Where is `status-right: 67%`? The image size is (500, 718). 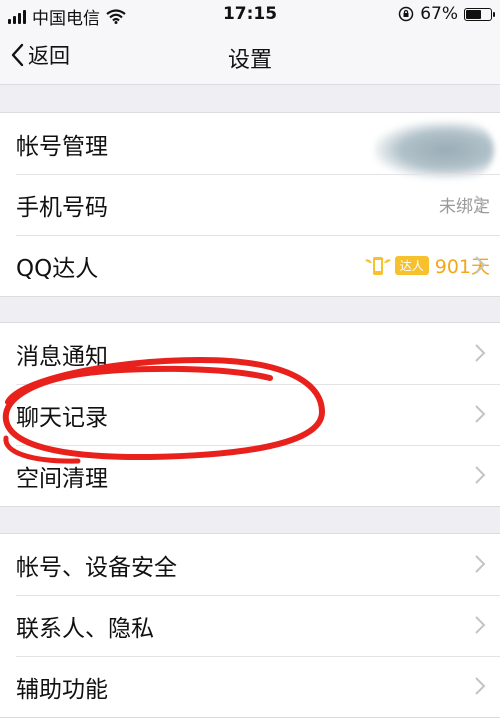
status-right: 67% is located at coordinates (446, 14).